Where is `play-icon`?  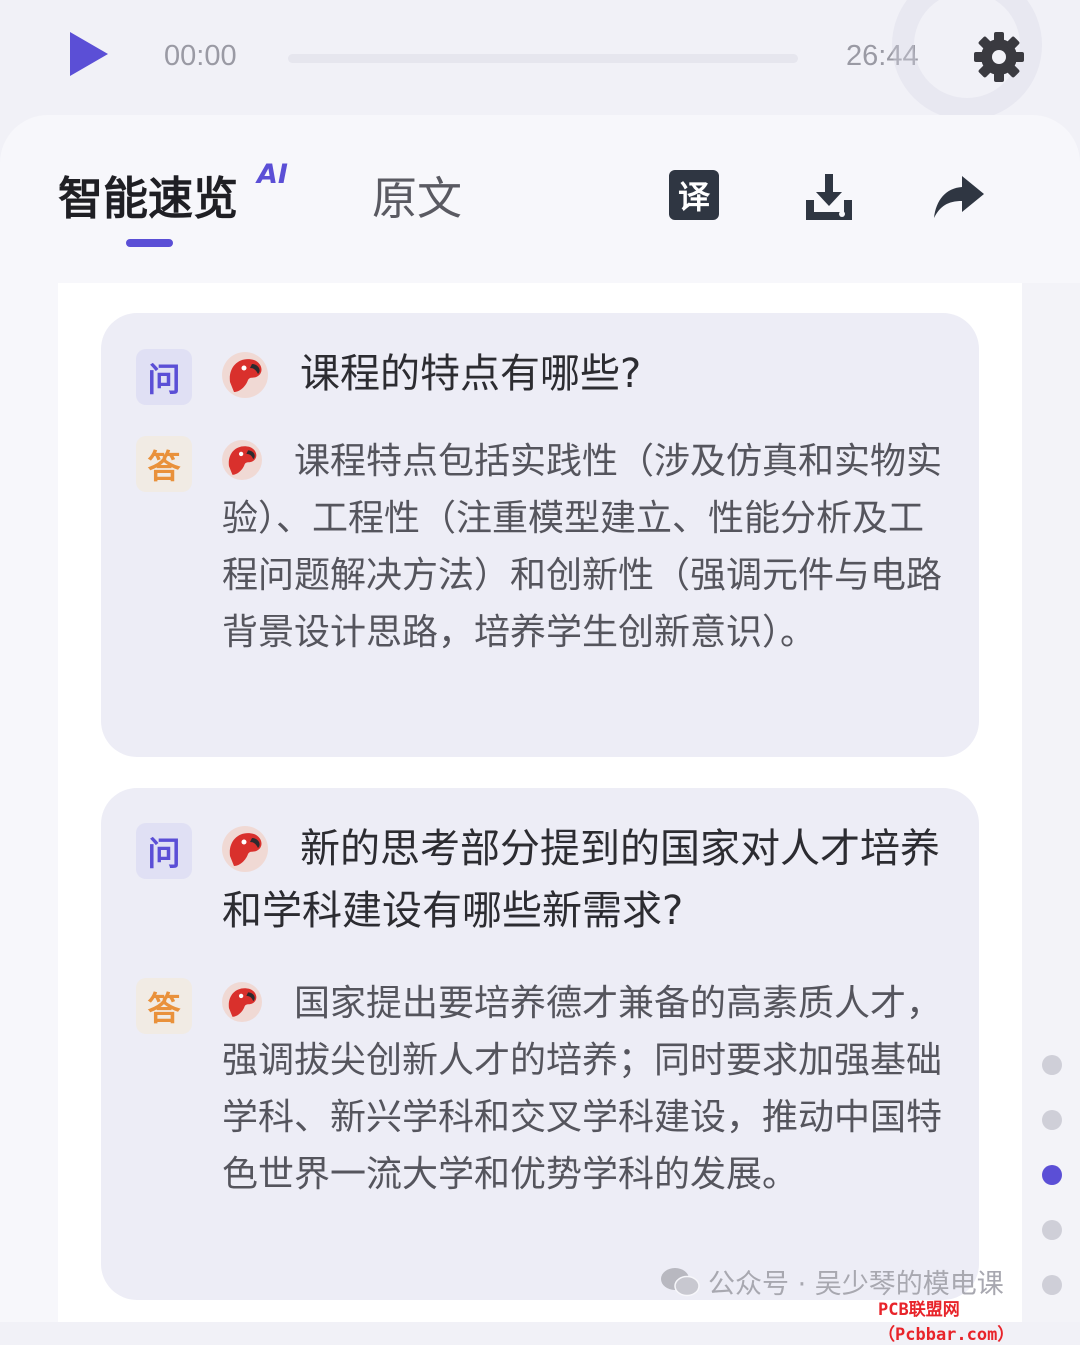 play-icon is located at coordinates (88, 54).